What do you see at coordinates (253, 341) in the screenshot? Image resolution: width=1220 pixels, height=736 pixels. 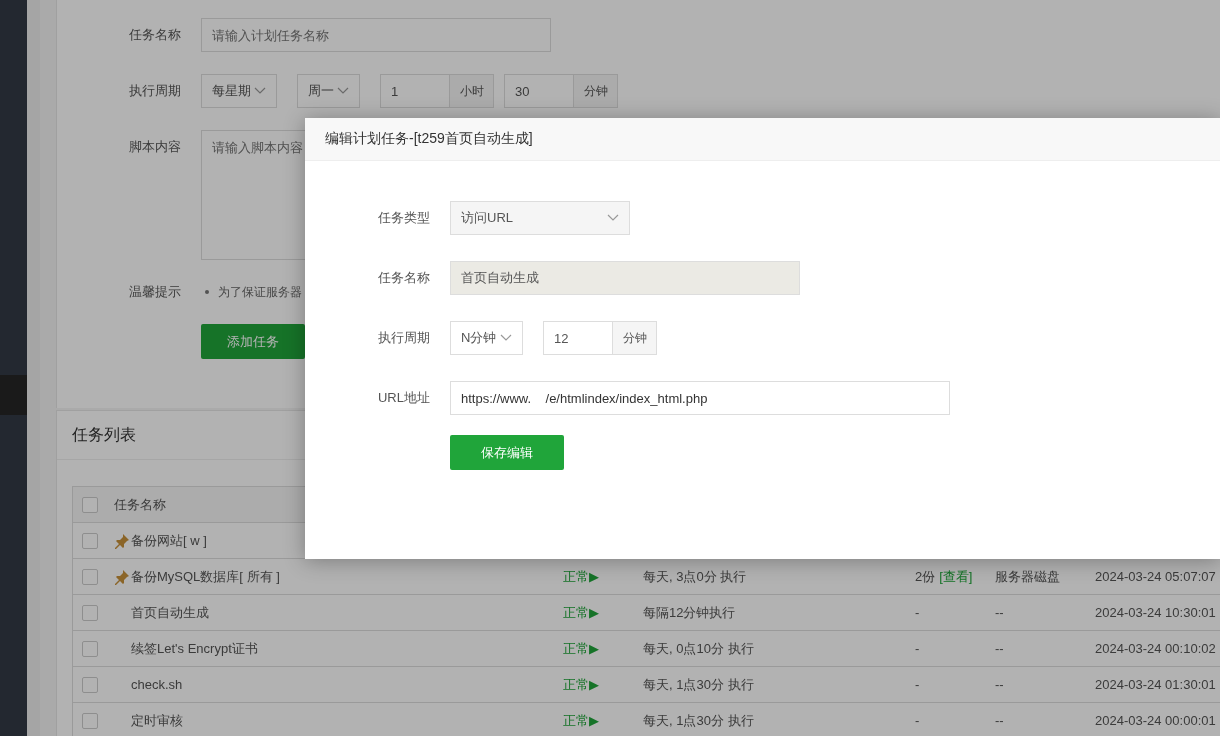 I see `add-task-button: 添加任务` at bounding box center [253, 341].